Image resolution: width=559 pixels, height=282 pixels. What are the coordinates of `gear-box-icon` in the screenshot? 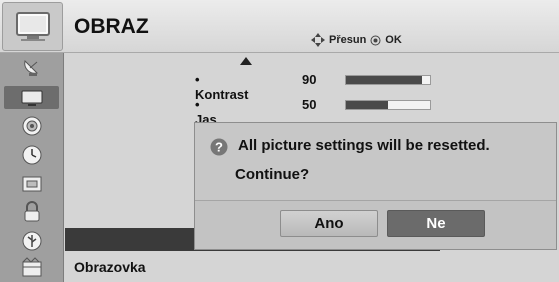 It's located at (31, 183).